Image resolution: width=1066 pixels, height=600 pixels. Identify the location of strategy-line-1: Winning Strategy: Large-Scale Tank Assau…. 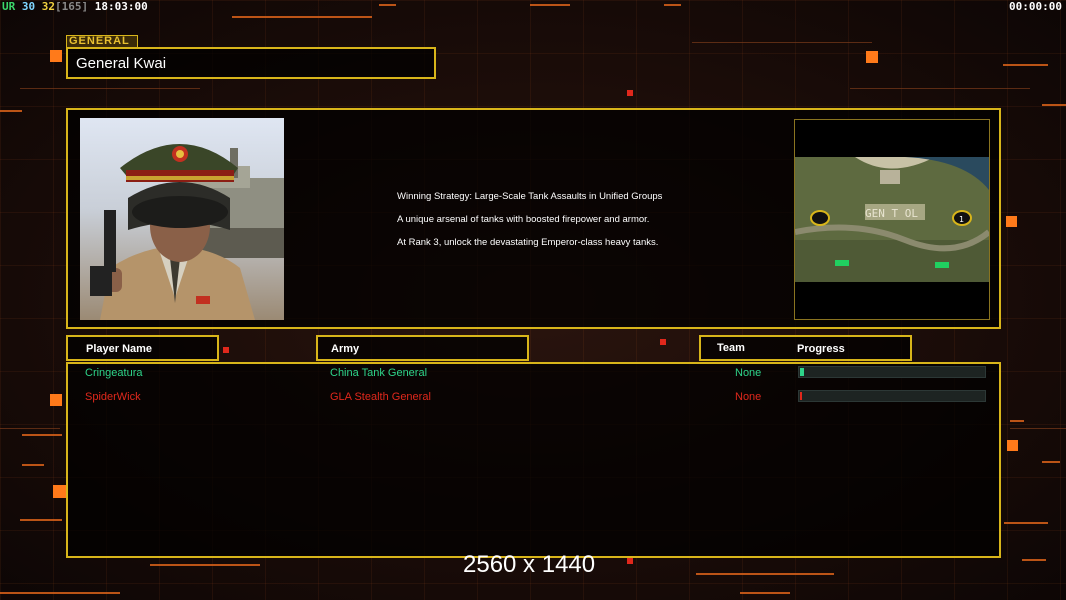
(530, 196).